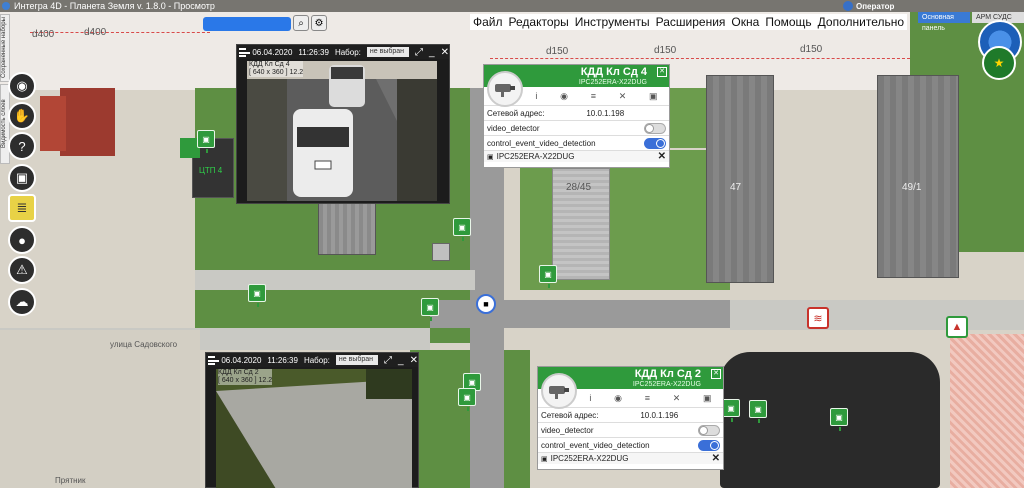  I want to click on video-feed-1: КДД Кл Сд 4 [ 640 x 360 ] 12.2, so click(342, 131).